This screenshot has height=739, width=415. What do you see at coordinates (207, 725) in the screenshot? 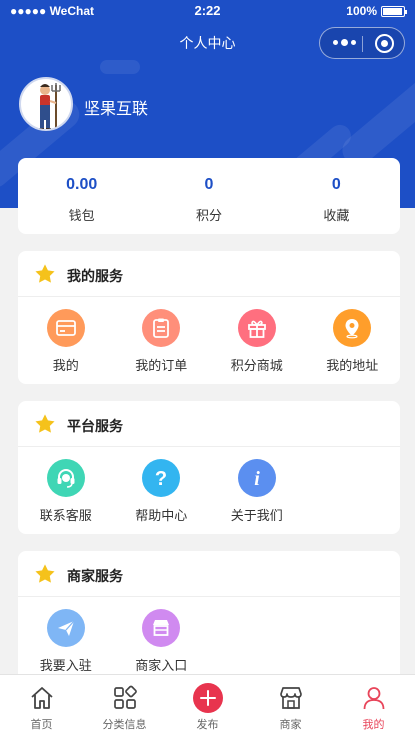
I see `tab-label: 发布` at bounding box center [207, 725].